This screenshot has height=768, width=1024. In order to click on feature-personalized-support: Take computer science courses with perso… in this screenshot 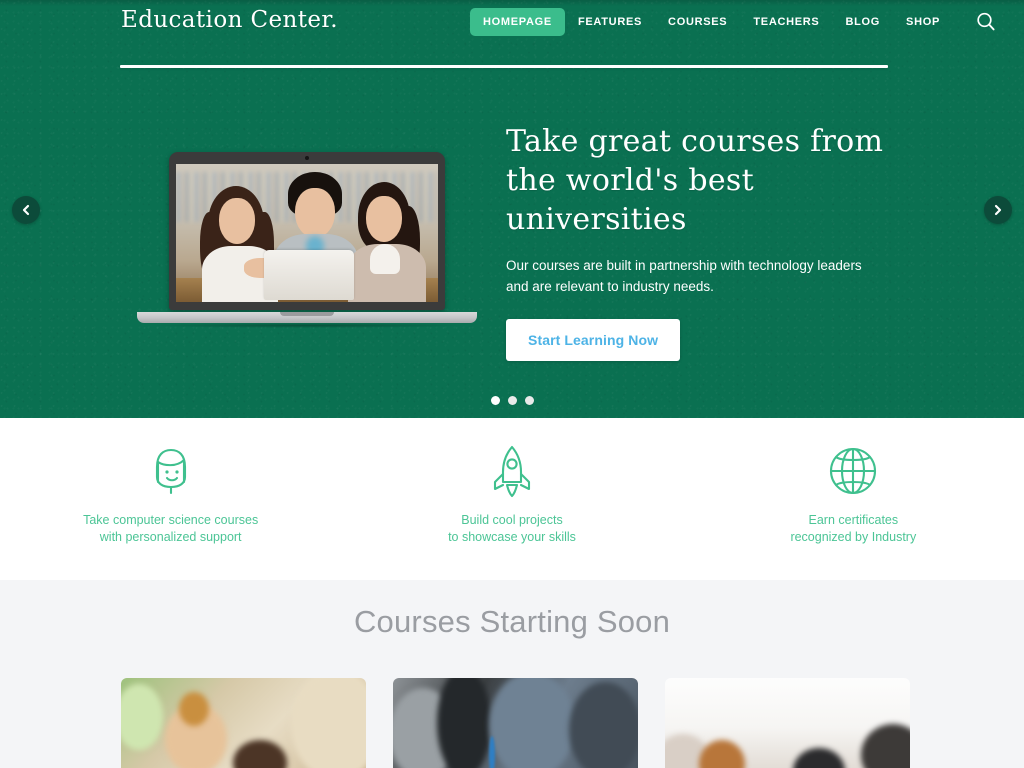, I will do `click(170, 482)`.